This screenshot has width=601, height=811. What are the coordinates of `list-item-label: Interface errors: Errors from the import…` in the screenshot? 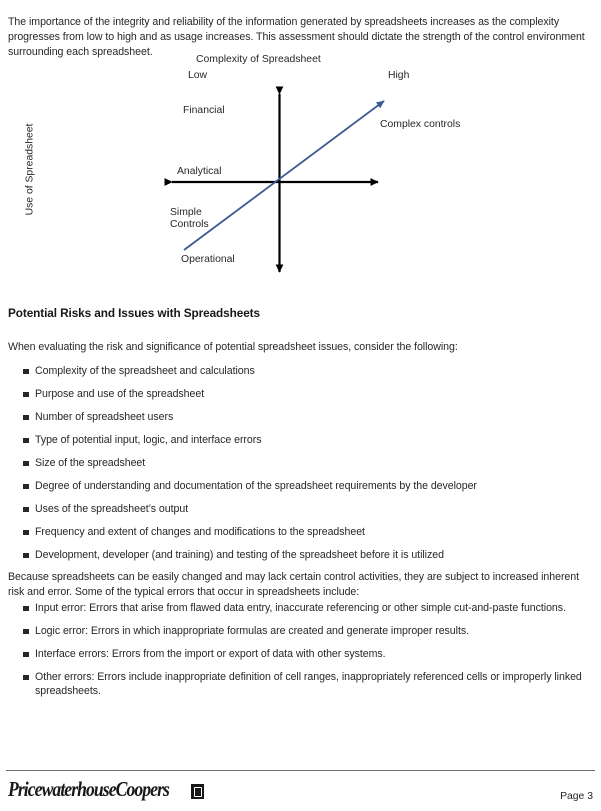 It's located at (210, 654).